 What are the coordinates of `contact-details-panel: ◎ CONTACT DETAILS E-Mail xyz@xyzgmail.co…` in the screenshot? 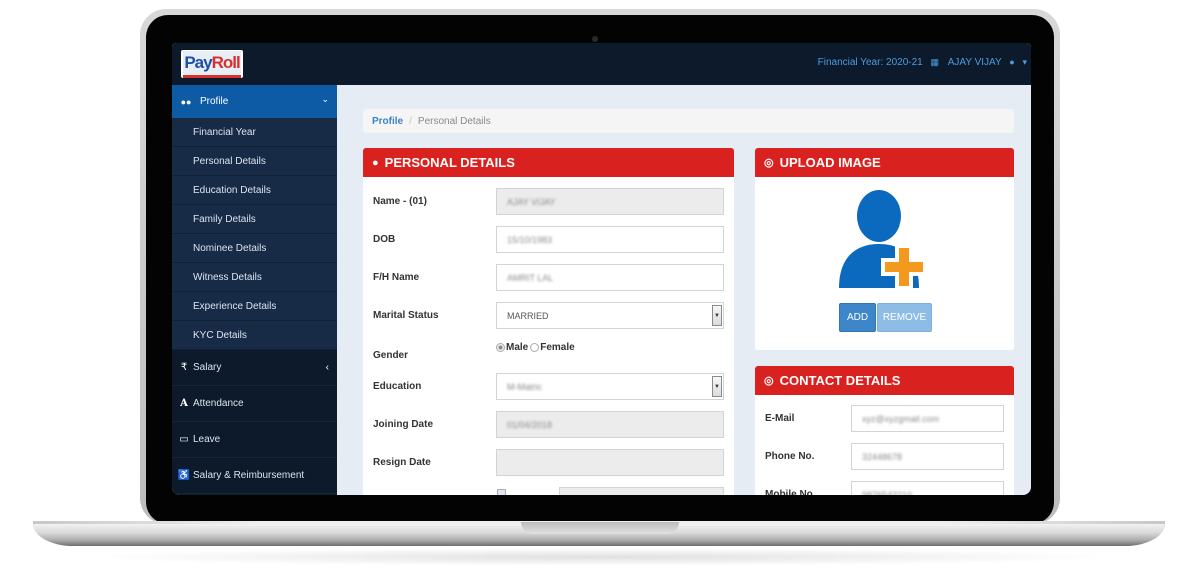 It's located at (884, 430).